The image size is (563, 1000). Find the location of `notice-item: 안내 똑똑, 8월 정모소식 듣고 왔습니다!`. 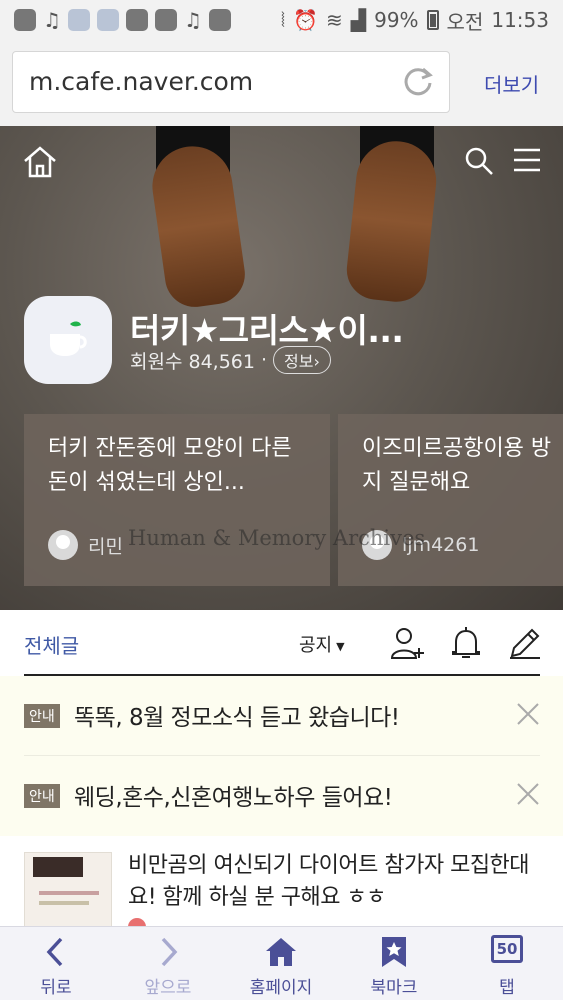

notice-item: 안내 똑똑, 8월 정모소식 듣고 왔습니다! is located at coordinates (282, 716).